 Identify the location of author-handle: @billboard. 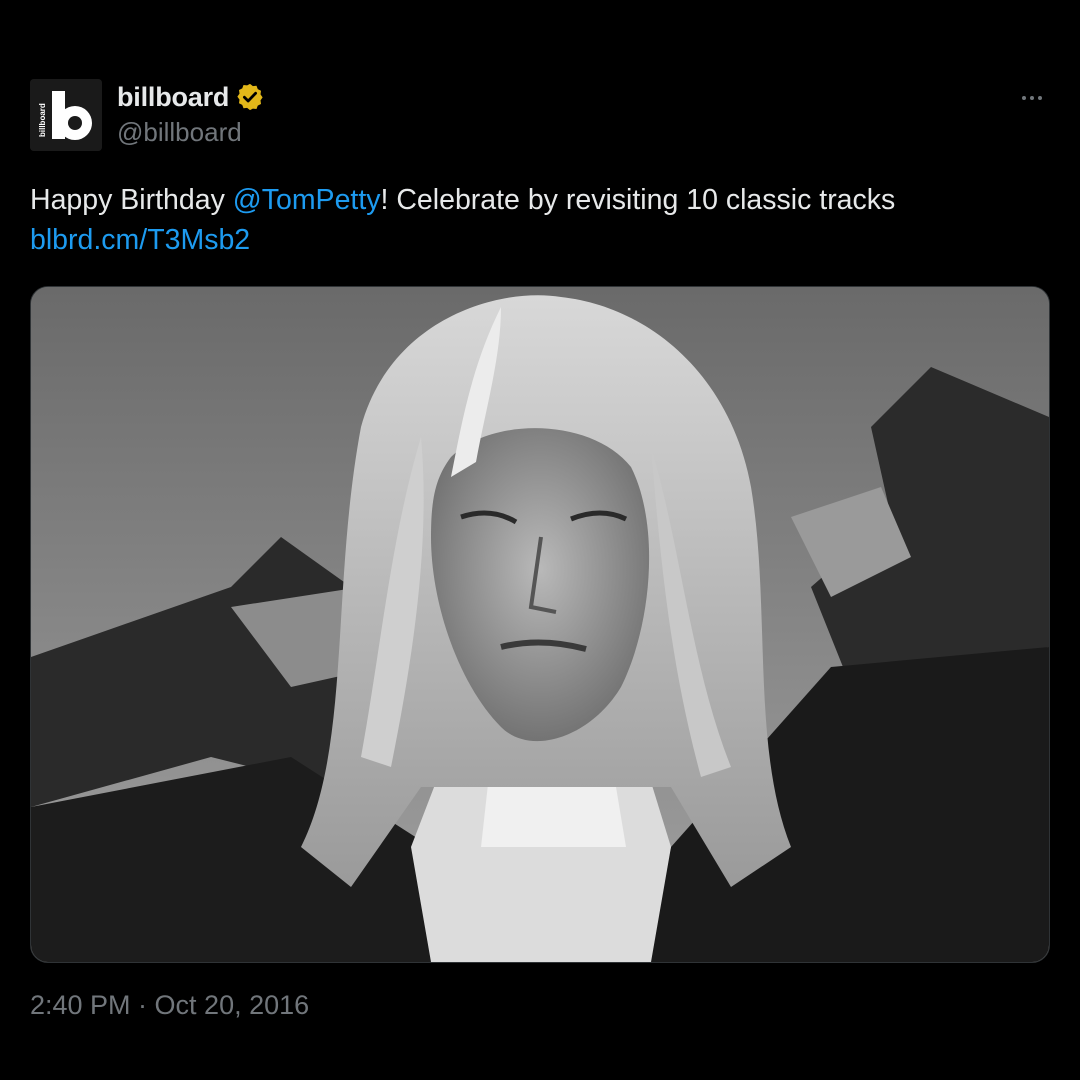
(179, 132).